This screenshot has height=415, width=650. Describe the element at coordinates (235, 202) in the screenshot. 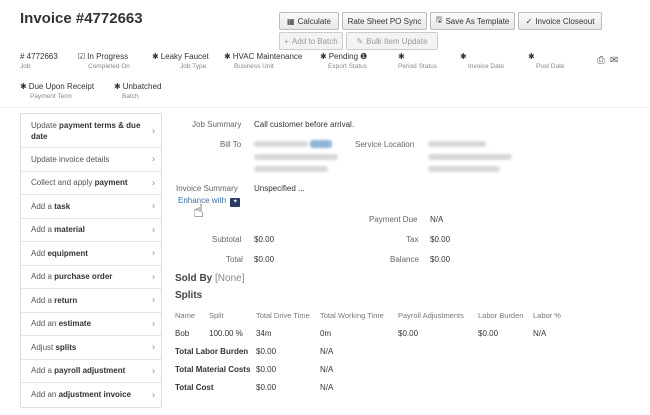

I see `ai-badge-icon: ✦` at that location.